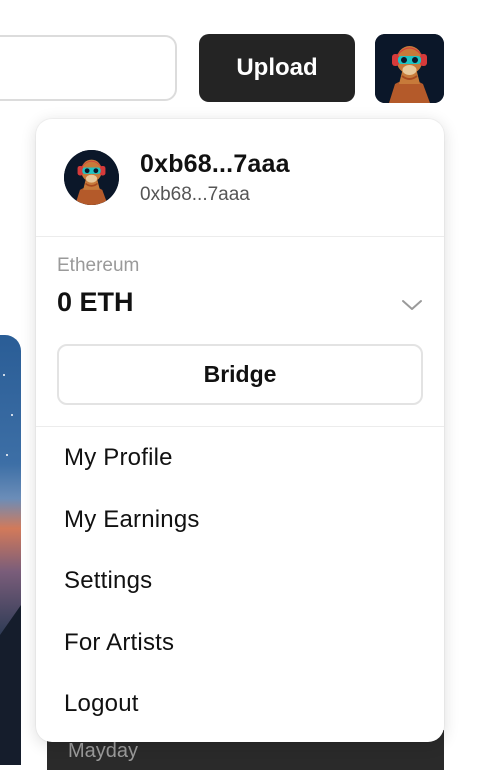  I want to click on chevron-down-icon, so click(412, 305).